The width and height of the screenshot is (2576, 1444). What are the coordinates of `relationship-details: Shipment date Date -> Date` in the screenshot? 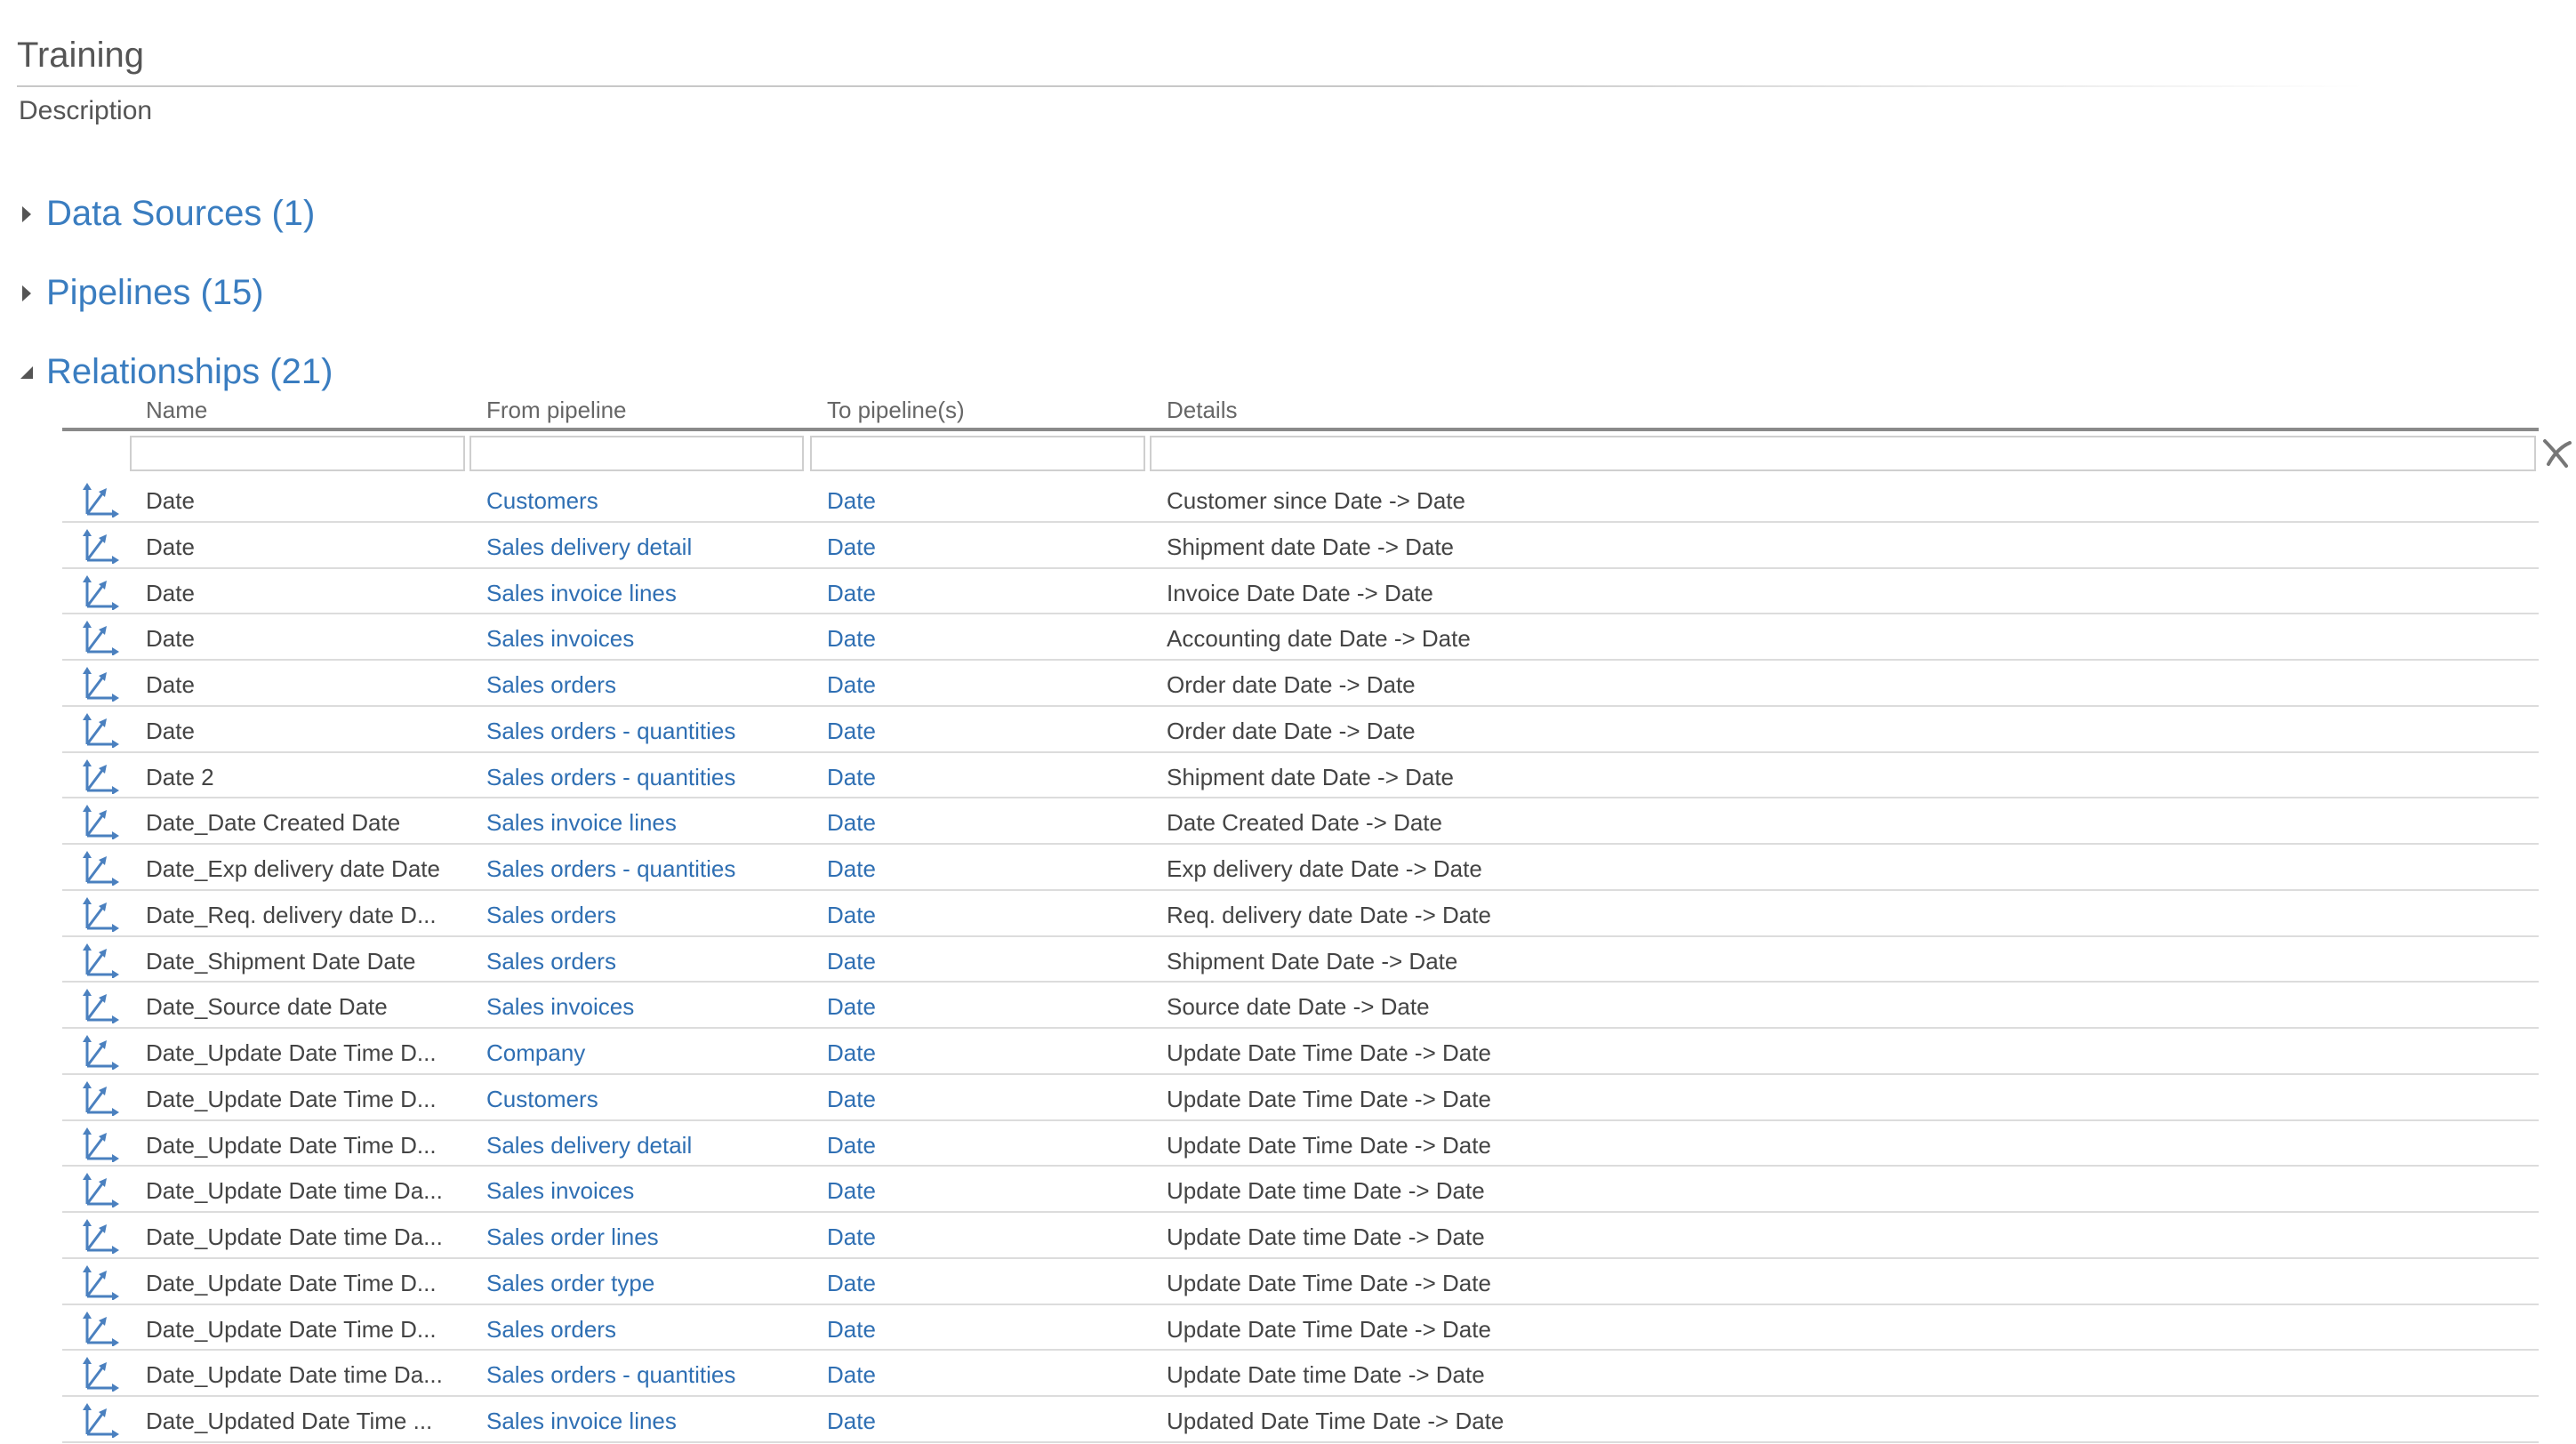 It's located at (1311, 776).